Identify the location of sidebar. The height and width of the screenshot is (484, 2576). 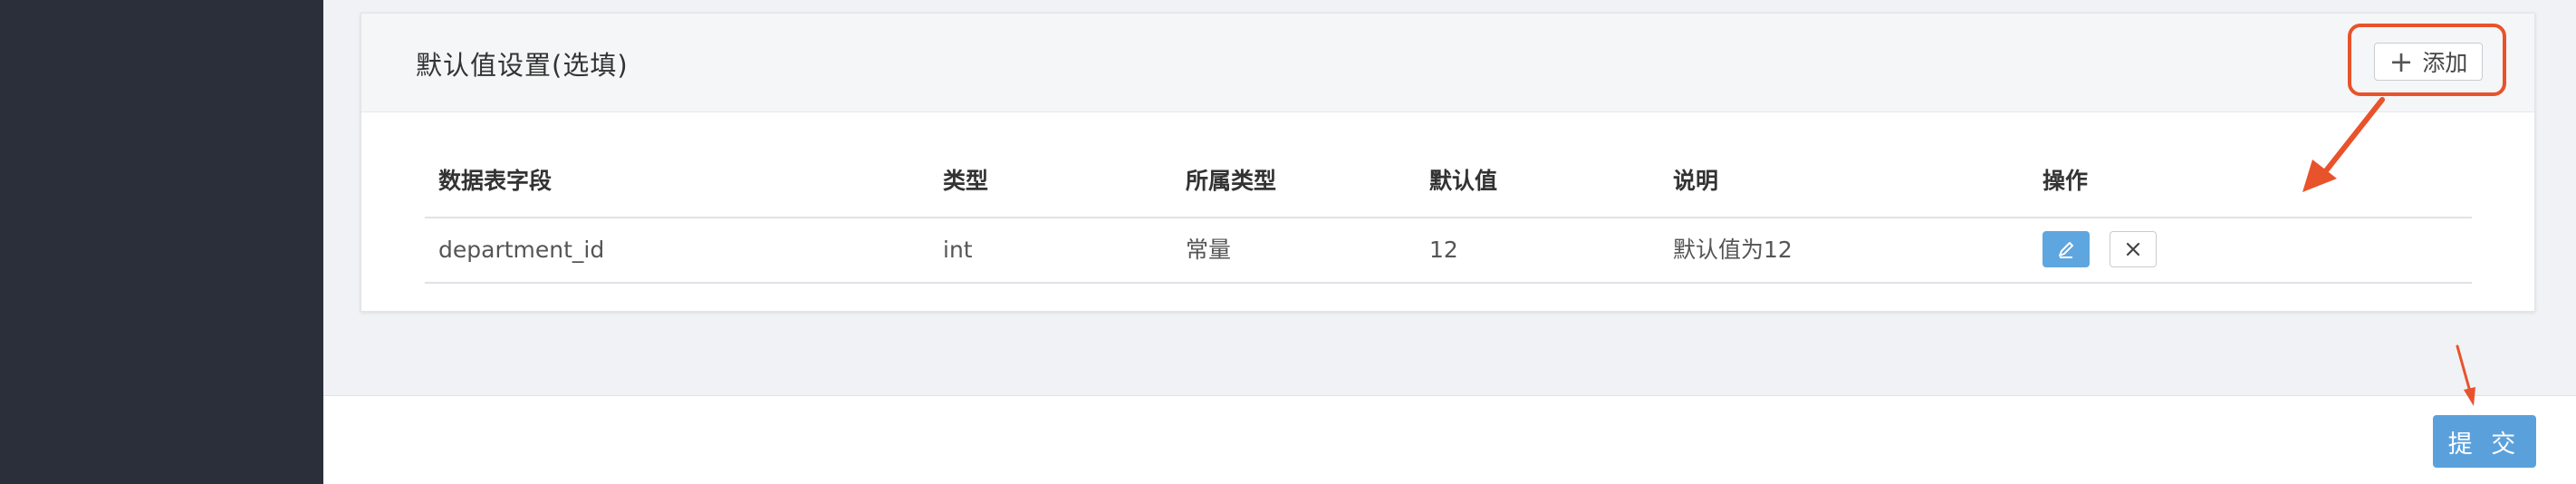
(161, 242).